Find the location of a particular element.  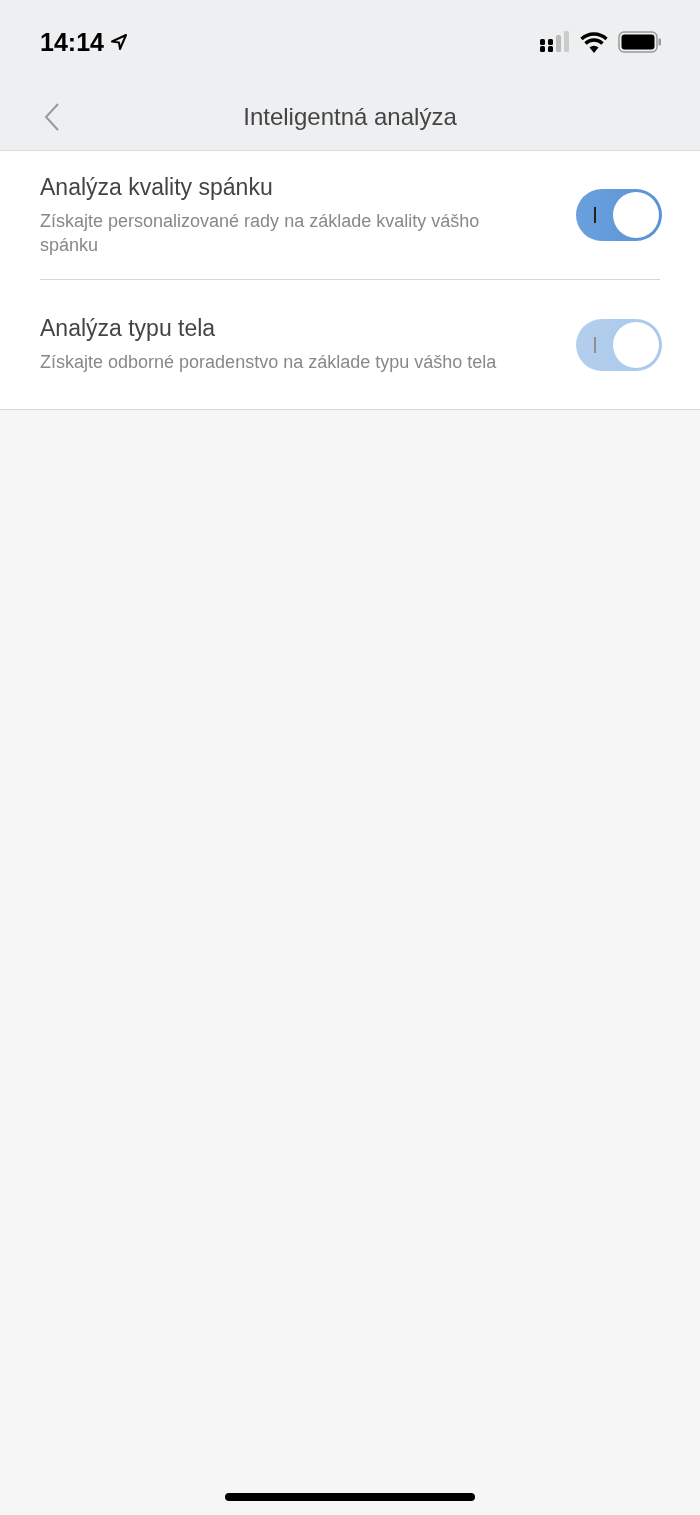

setting-title: Analýza typu tela is located at coordinates (128, 328).